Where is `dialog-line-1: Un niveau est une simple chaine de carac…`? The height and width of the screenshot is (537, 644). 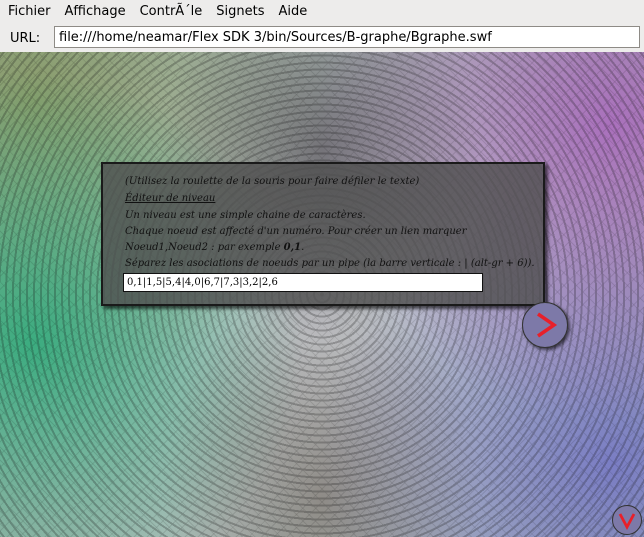 dialog-line-1: Un niveau est une simple chaine de carac… is located at coordinates (245, 215).